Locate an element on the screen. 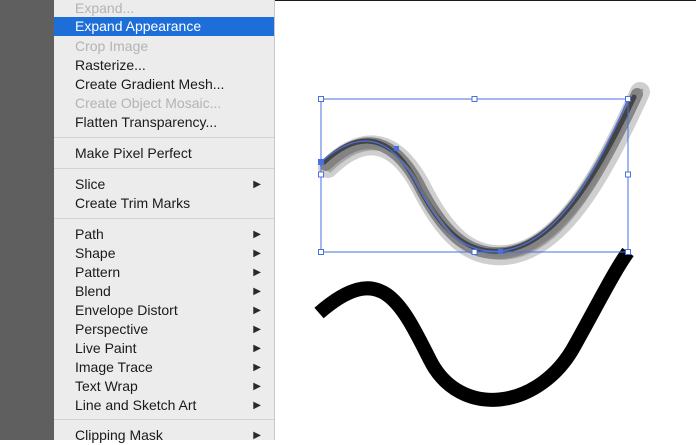 The image size is (696, 445). menu-item-label: Pattern is located at coordinates (98, 272).